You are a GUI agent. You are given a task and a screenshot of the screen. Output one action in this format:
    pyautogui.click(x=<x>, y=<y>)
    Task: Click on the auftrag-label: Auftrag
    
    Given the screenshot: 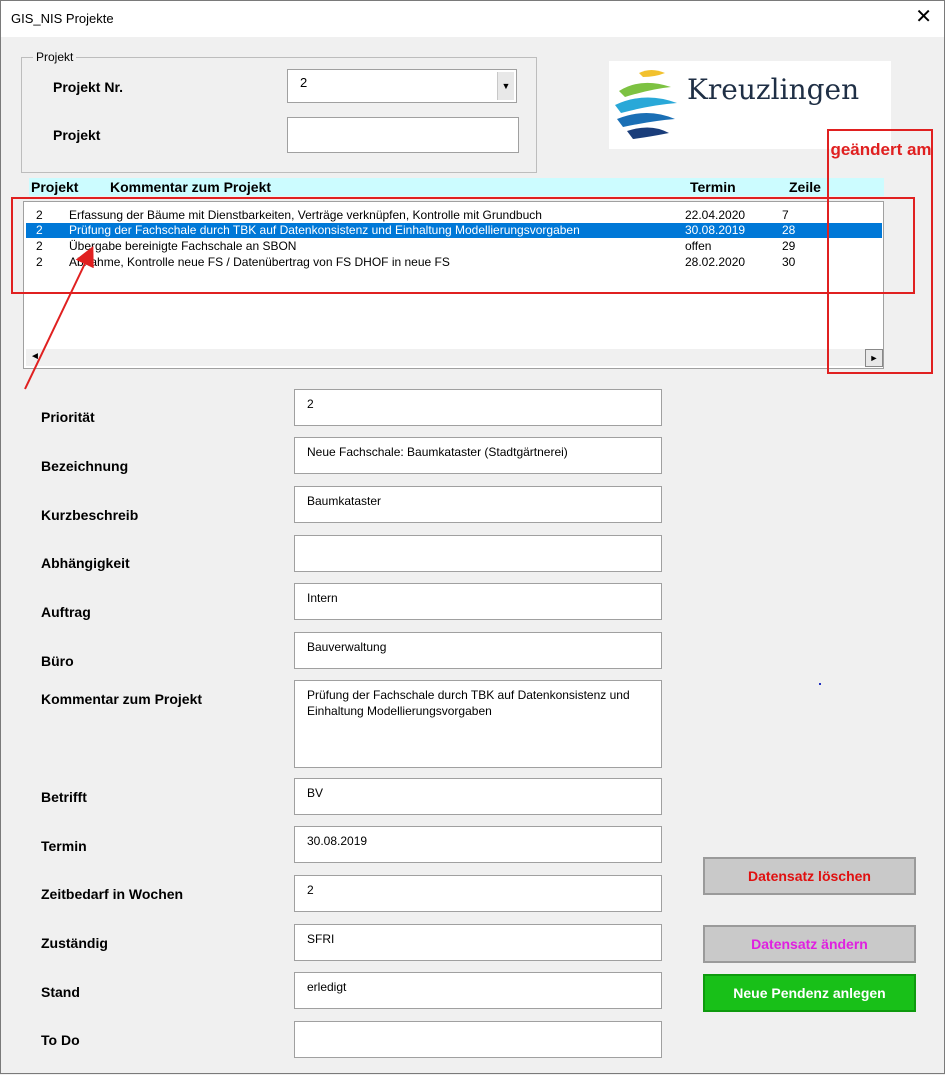 What is the action you would take?
    pyautogui.click(x=66, y=612)
    